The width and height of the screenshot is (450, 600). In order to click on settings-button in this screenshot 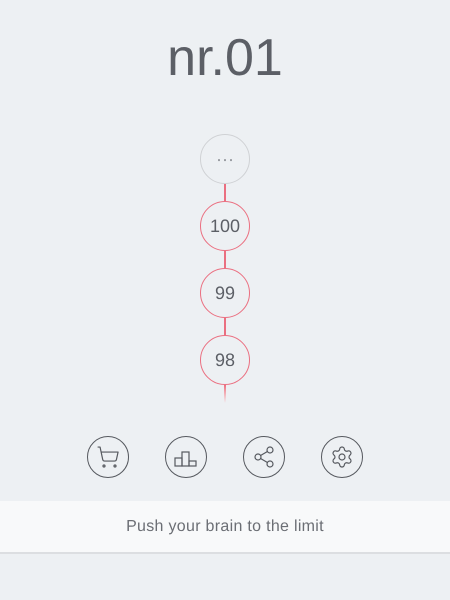, I will do `click(342, 457)`.